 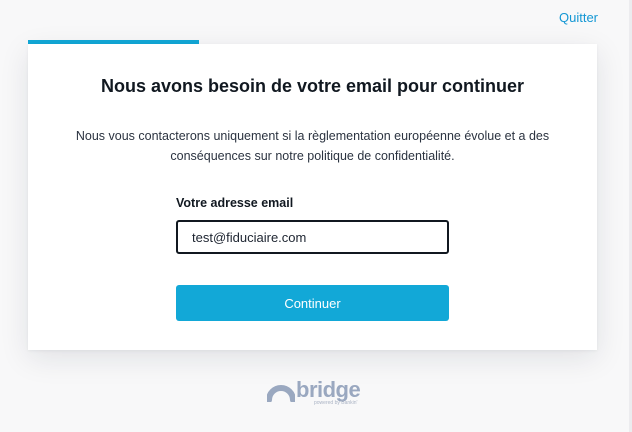 I want to click on email-field-label: Votre adresse email, so click(x=235, y=203).